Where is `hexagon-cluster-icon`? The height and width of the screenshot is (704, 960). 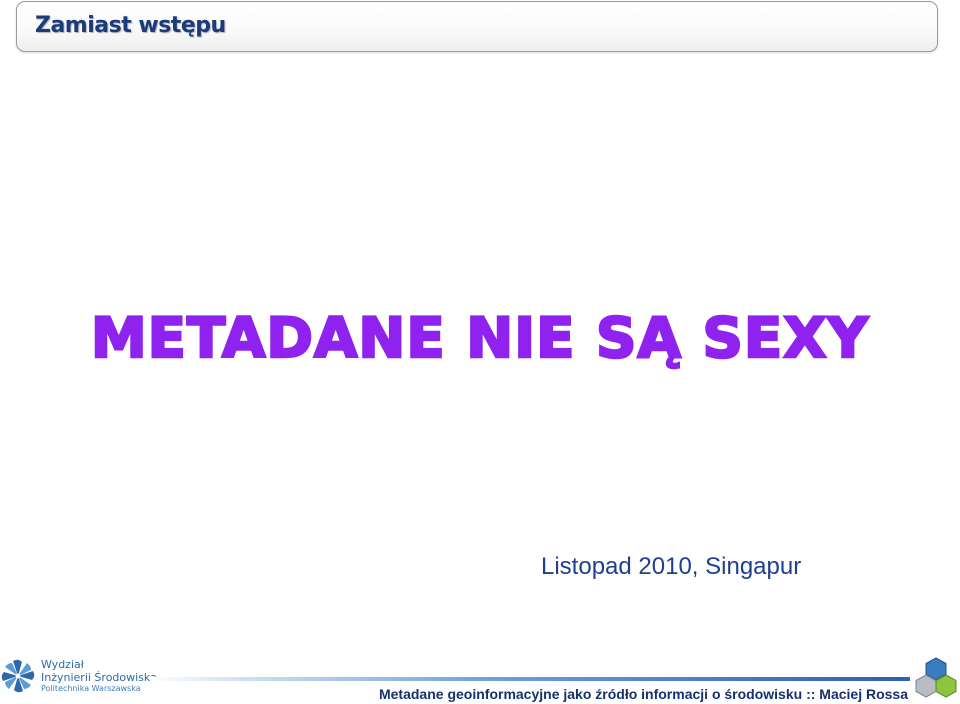 hexagon-cluster-icon is located at coordinates (936, 677).